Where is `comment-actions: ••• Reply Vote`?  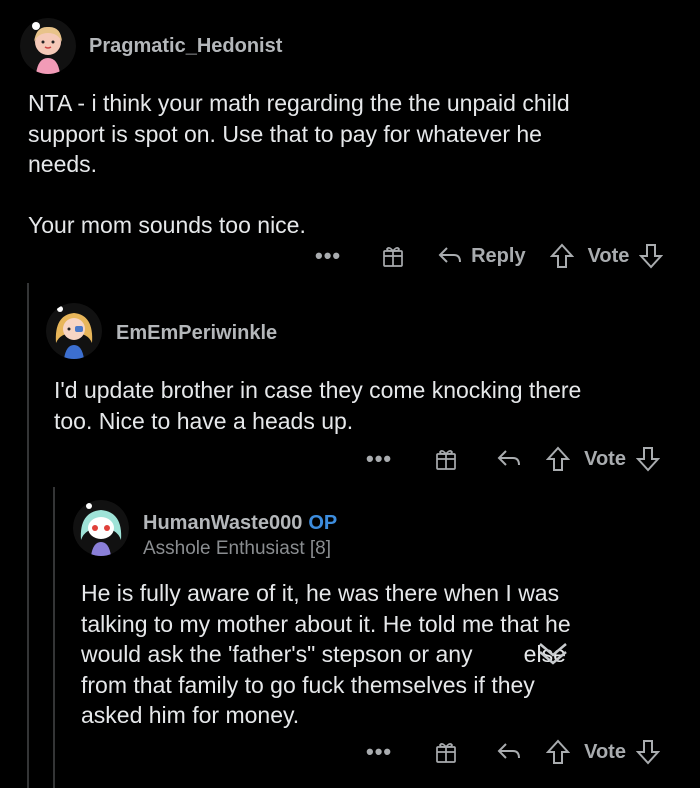
comment-actions: ••• Reply Vote is located at coordinates (500, 256).